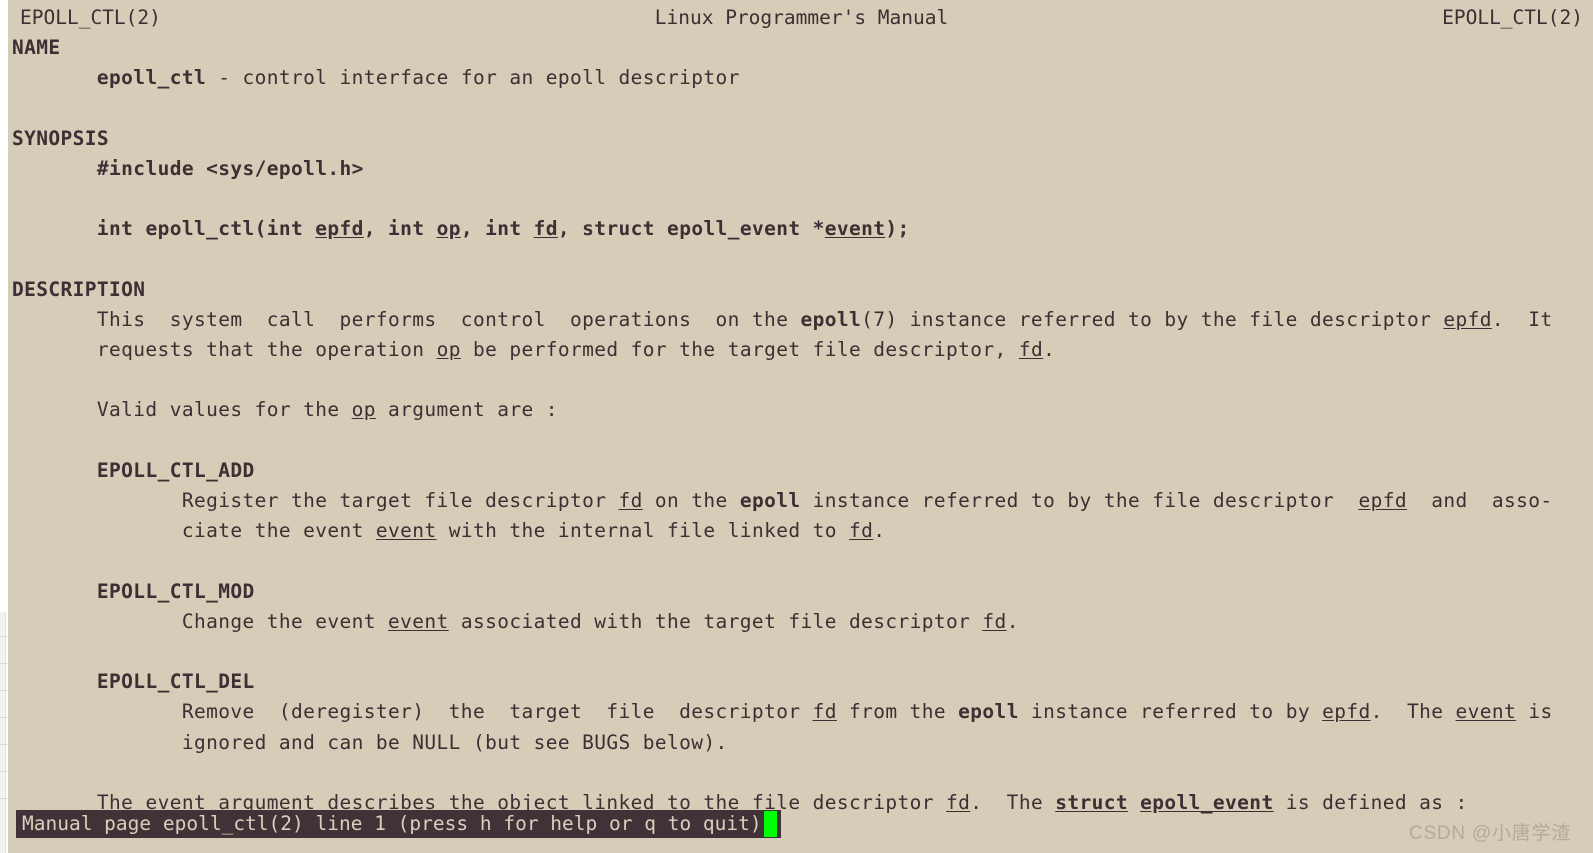  I want to click on section-heading-description: DESCRIPTION, so click(79, 289).